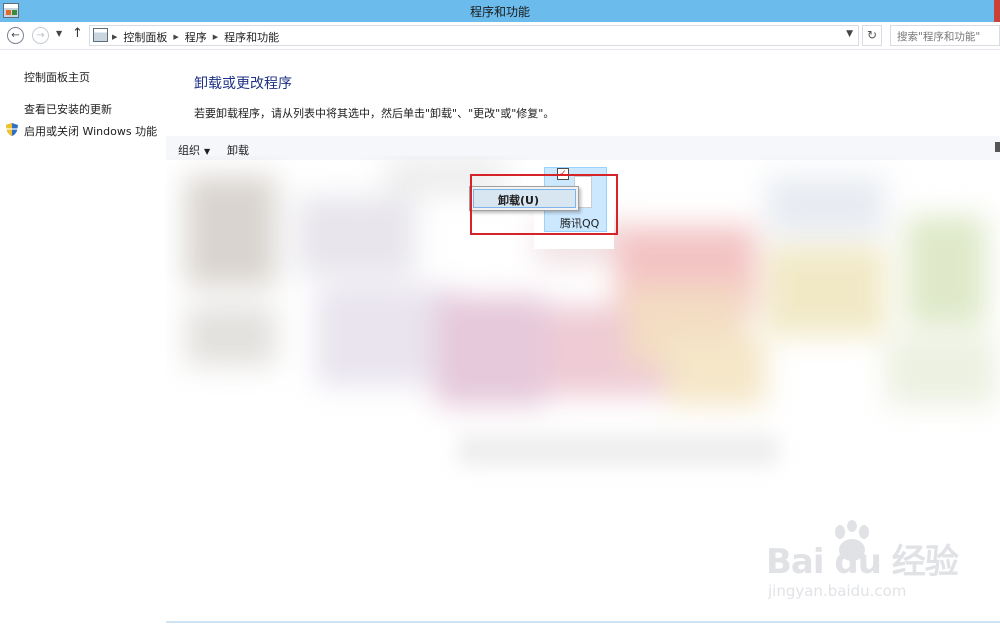 The width and height of the screenshot is (1000, 625). What do you see at coordinates (945, 35) in the screenshot?
I see `search-input: 搜索"程序和功能"` at bounding box center [945, 35].